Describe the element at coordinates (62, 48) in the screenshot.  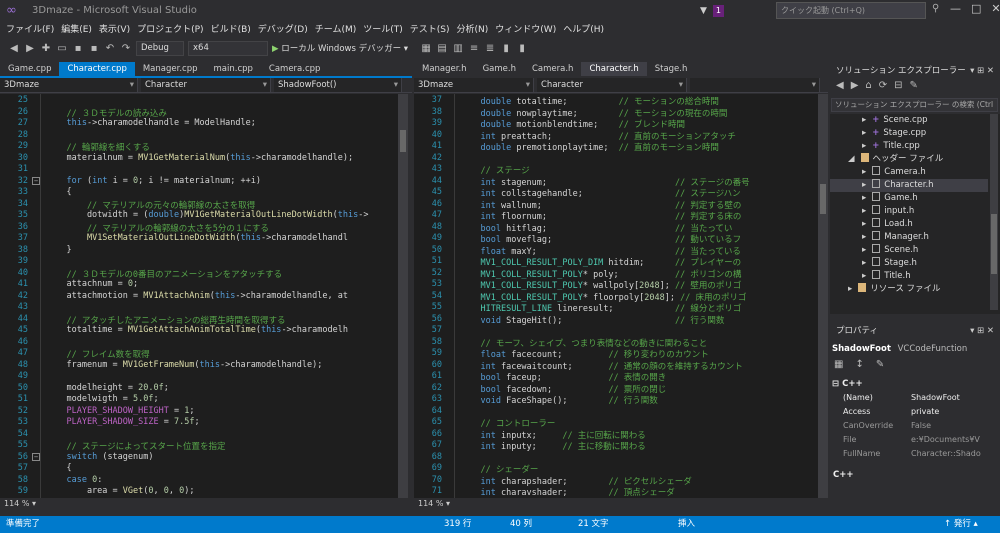
I see `open-folder-icon: ▭` at that location.